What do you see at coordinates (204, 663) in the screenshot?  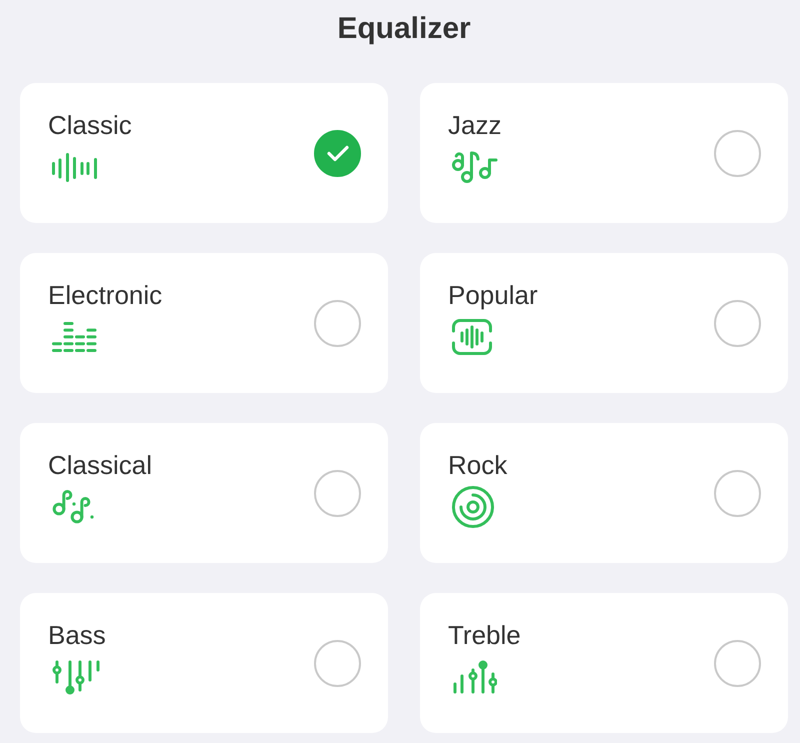 I see `preset-card: Bass` at bounding box center [204, 663].